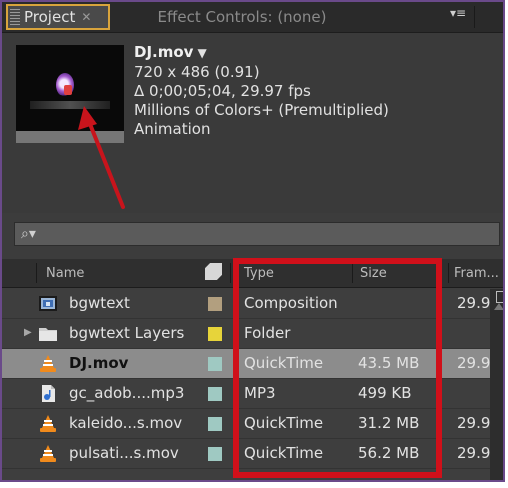 This screenshot has width=508, height=488. I want to click on tab-project-label: Project, so click(50, 17).